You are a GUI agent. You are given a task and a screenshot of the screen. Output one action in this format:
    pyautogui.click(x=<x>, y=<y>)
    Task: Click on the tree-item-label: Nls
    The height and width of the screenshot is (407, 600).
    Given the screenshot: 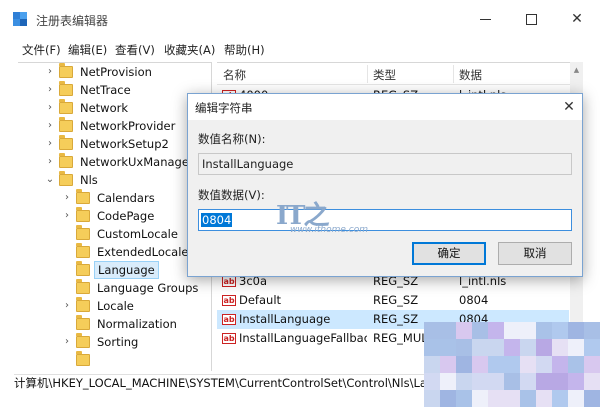 What is the action you would take?
    pyautogui.click(x=89, y=180)
    